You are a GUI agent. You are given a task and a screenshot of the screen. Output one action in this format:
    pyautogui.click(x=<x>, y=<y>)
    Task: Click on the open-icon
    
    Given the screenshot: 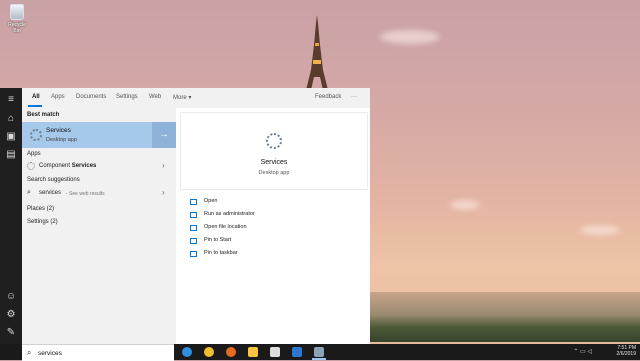 What is the action you would take?
    pyautogui.click(x=193, y=202)
    